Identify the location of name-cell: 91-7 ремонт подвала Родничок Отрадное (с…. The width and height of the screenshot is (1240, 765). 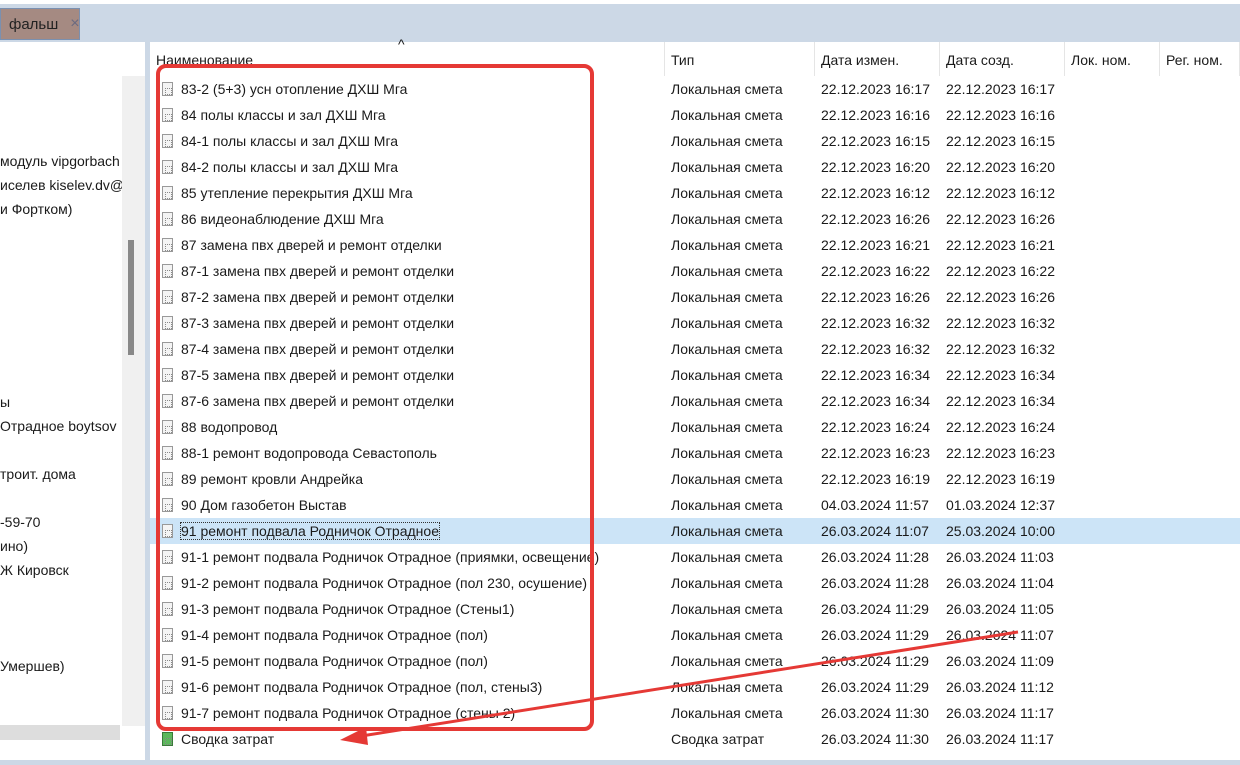
(335, 713).